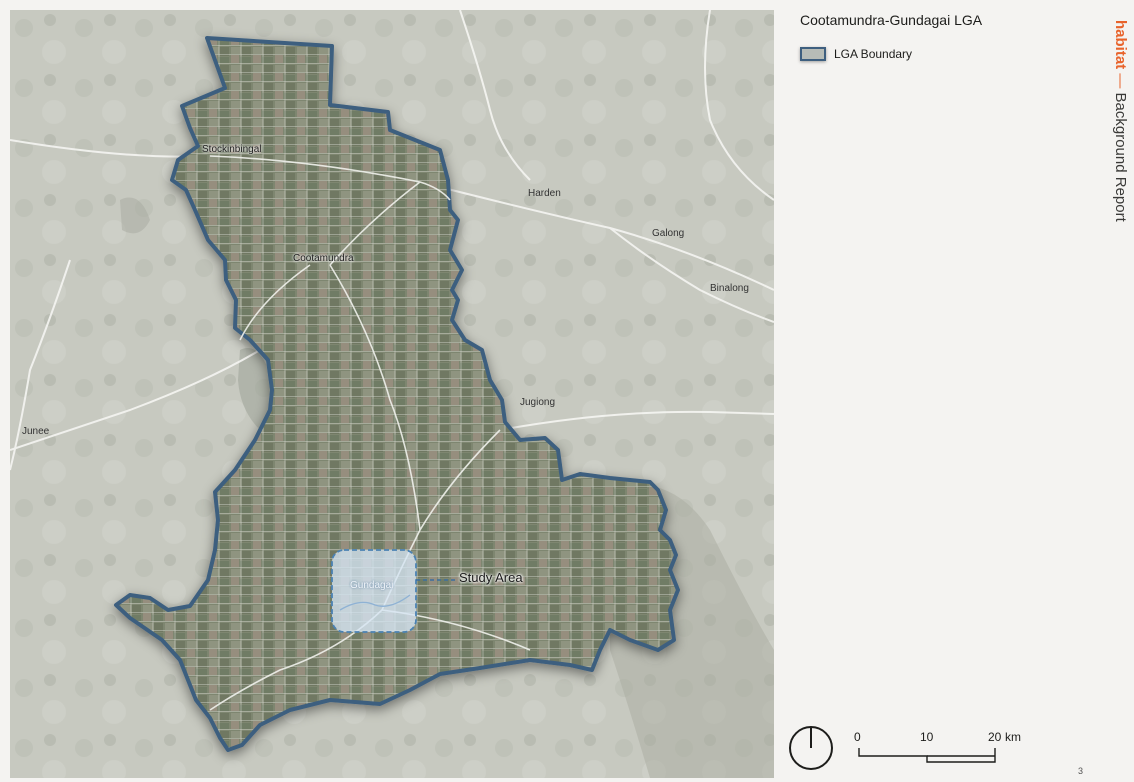  Describe the element at coordinates (372, 585) in the screenshot. I see `place-label-gundagai: Gundagai` at that location.